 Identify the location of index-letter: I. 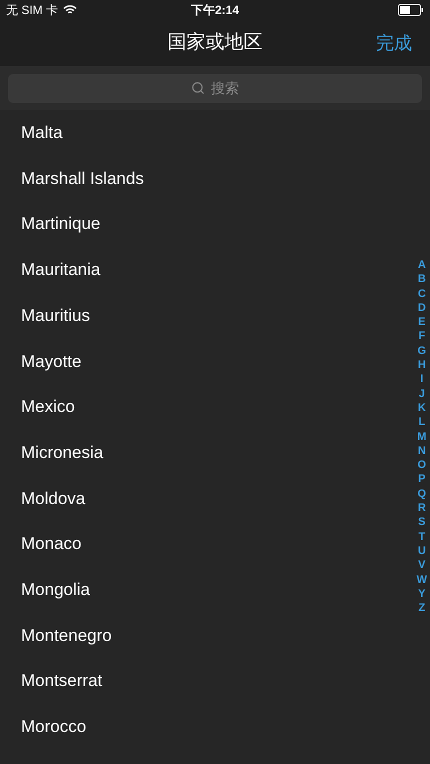
(422, 379).